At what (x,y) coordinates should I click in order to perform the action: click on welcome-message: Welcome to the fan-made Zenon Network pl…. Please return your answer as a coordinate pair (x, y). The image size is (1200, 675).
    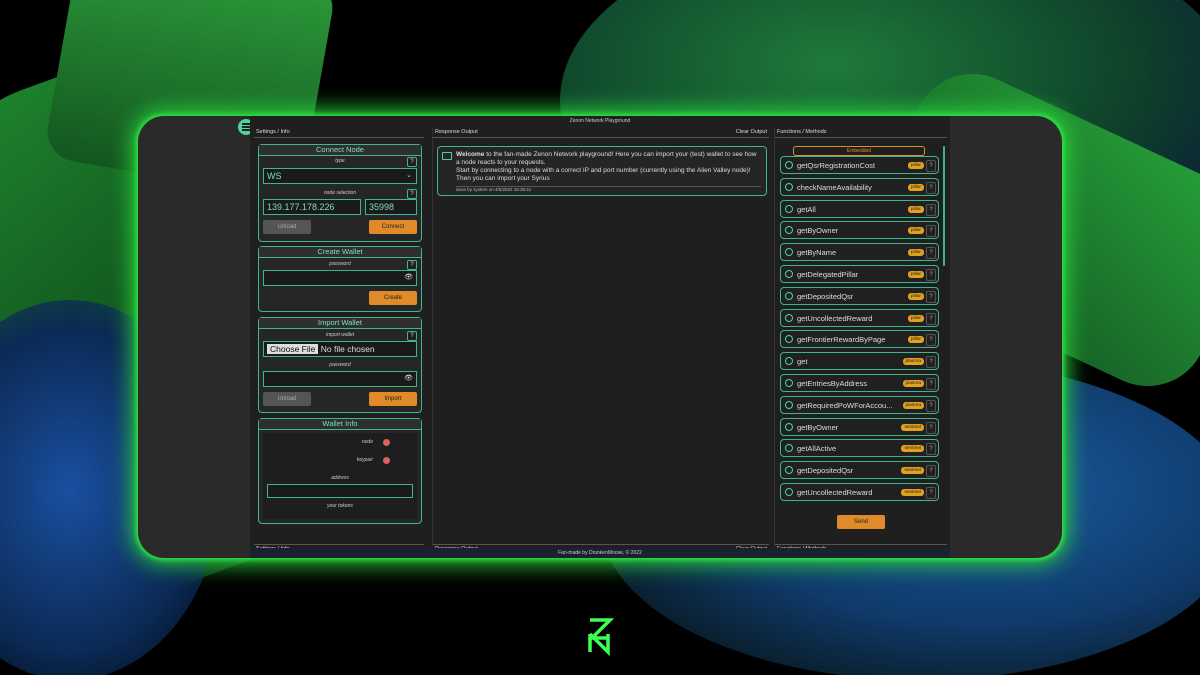
    Looking at the image, I should click on (602, 171).